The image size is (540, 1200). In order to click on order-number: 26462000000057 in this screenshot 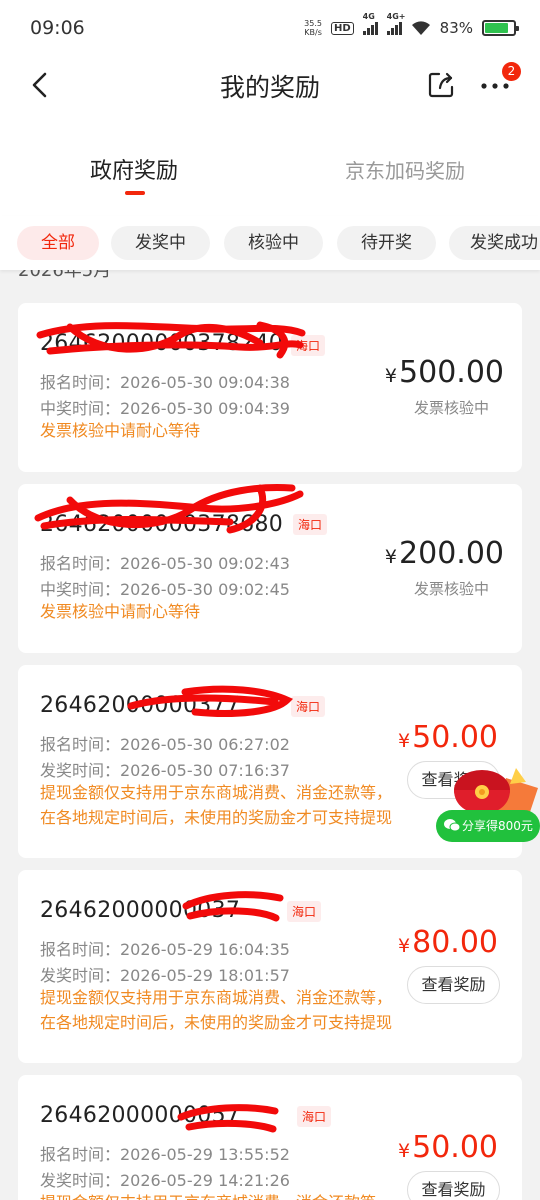, I will do `click(140, 1115)`.